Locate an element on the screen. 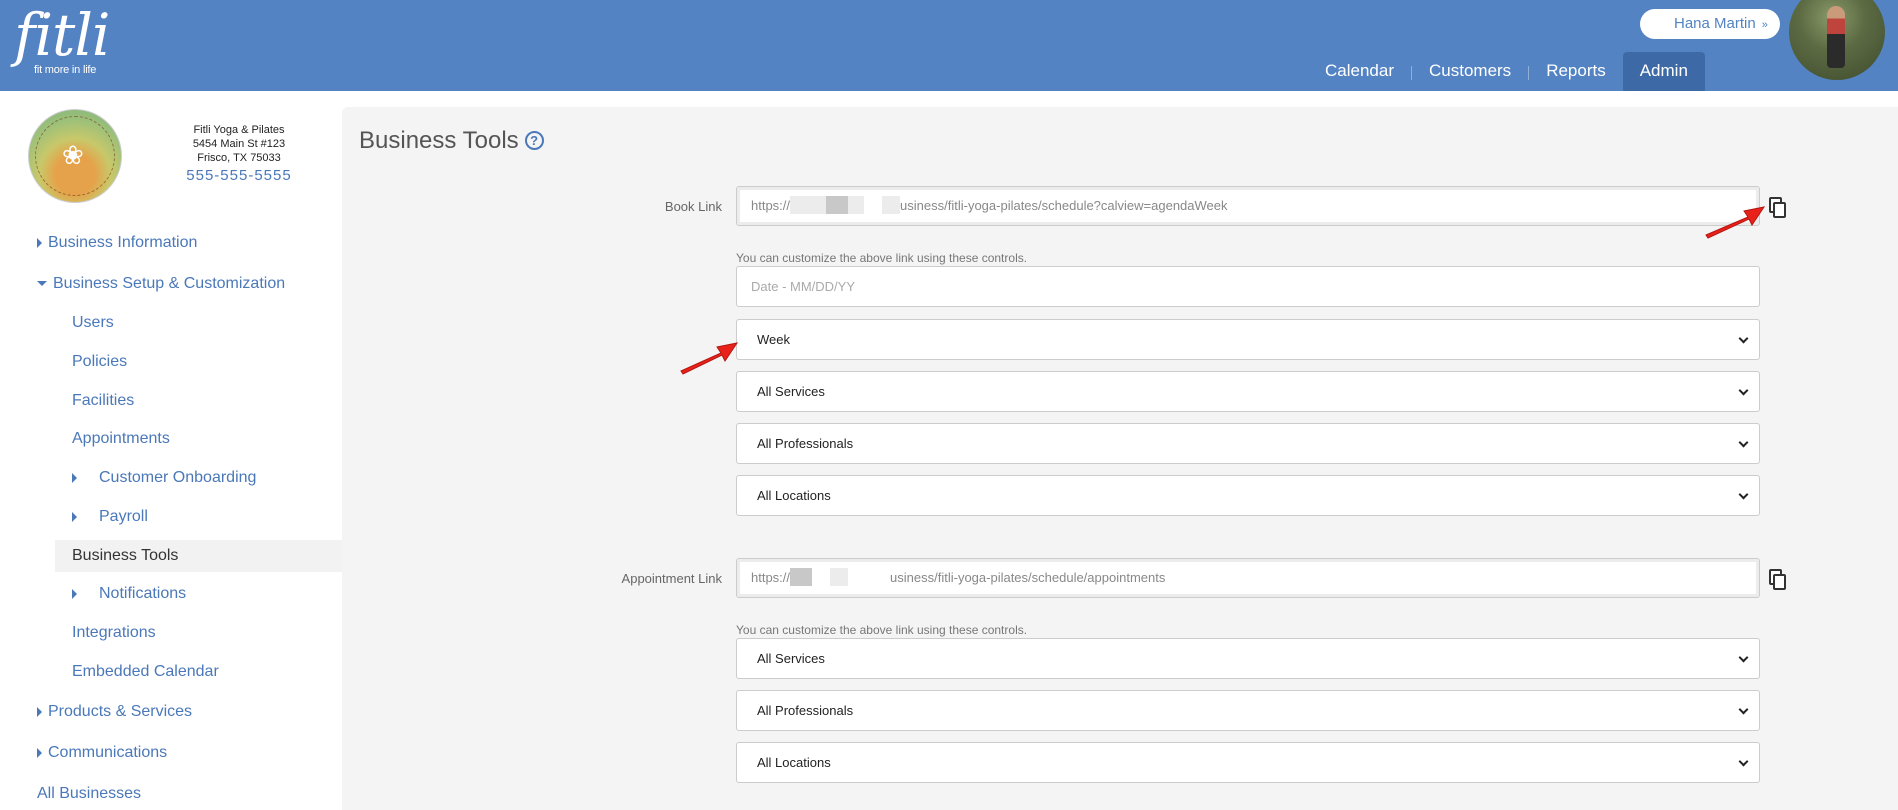 The height and width of the screenshot is (810, 1898). user-name: Hana Martin is located at coordinates (1715, 23).